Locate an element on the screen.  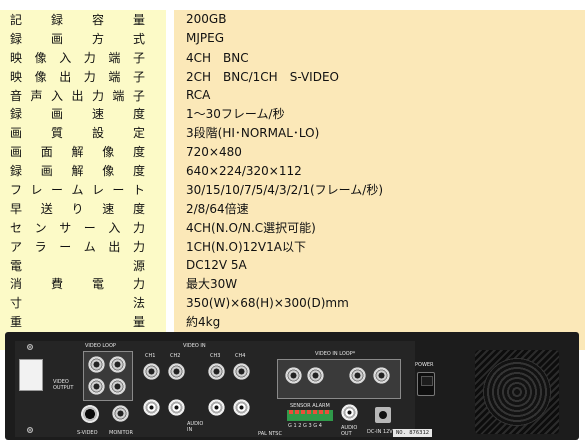
video-in-label: VIDEO IN is located at coordinates (194, 346).